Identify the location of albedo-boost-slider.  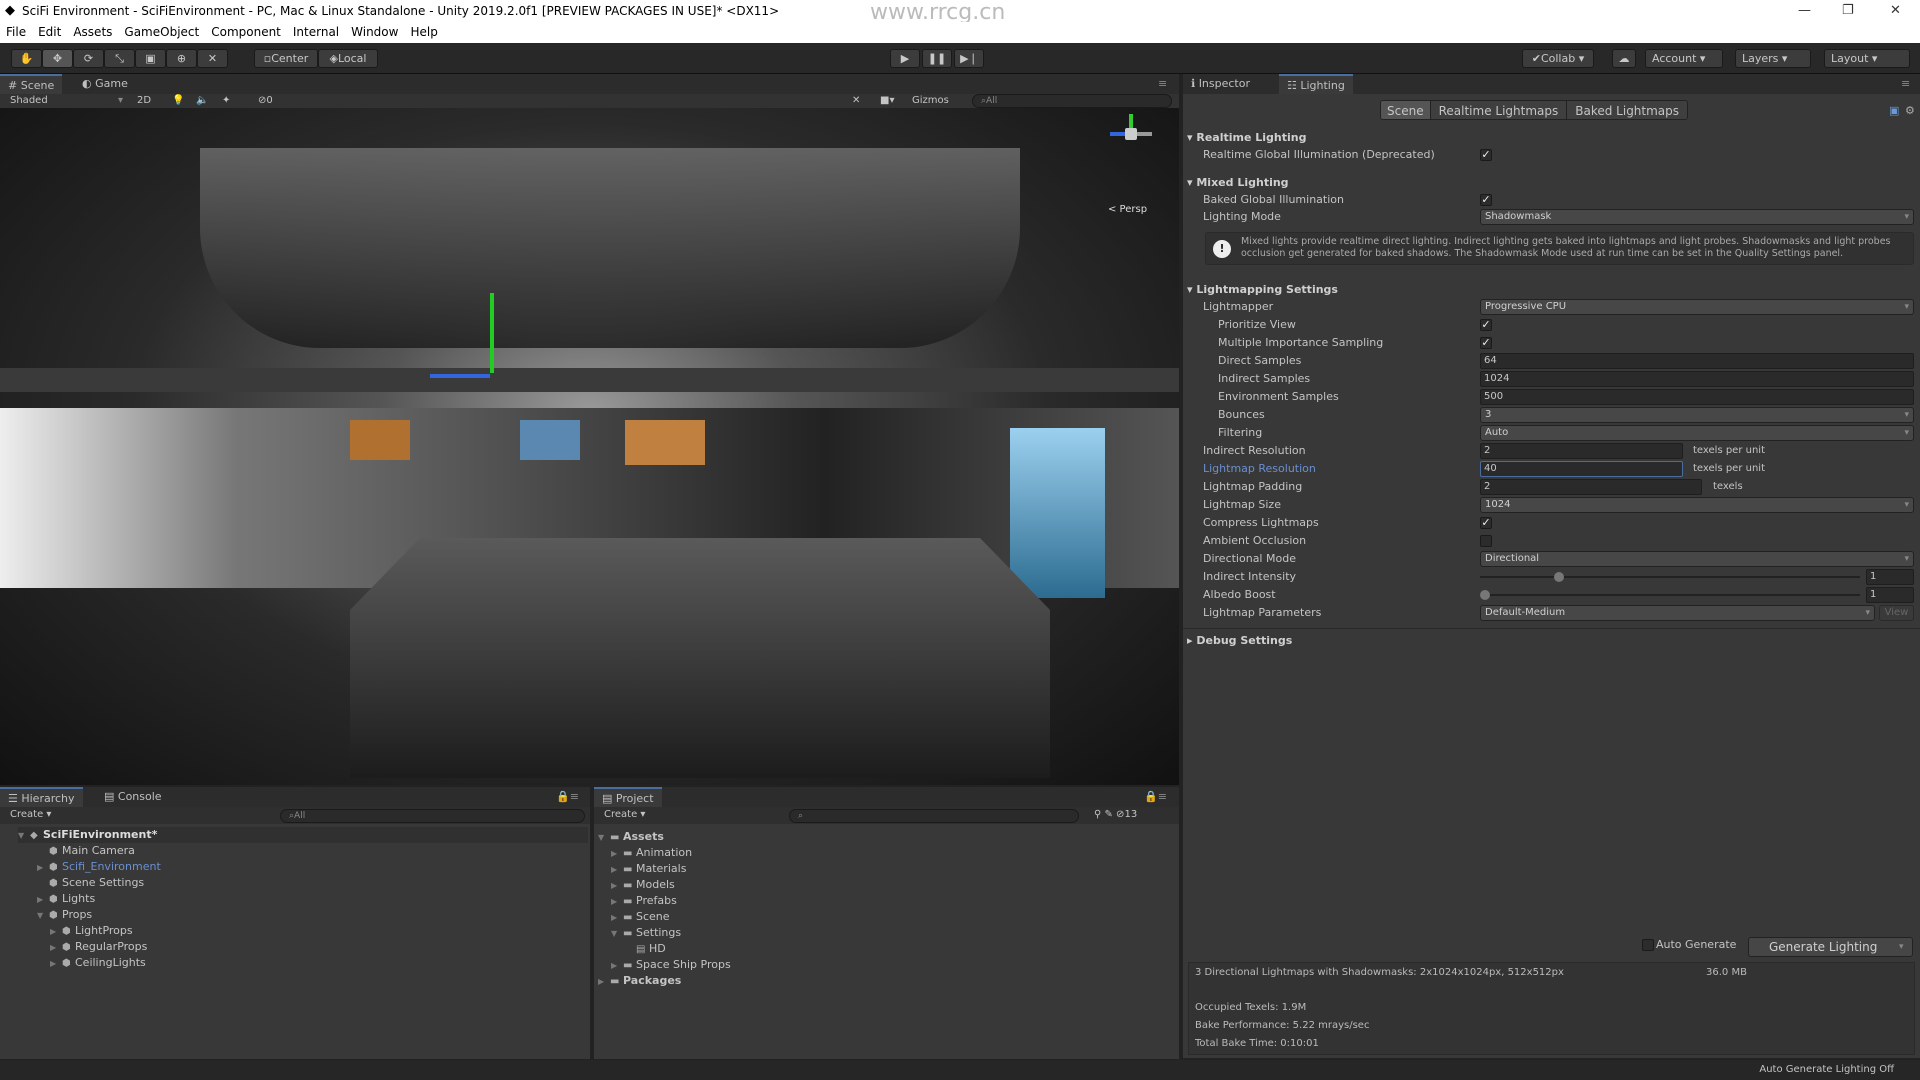
(1670, 595).